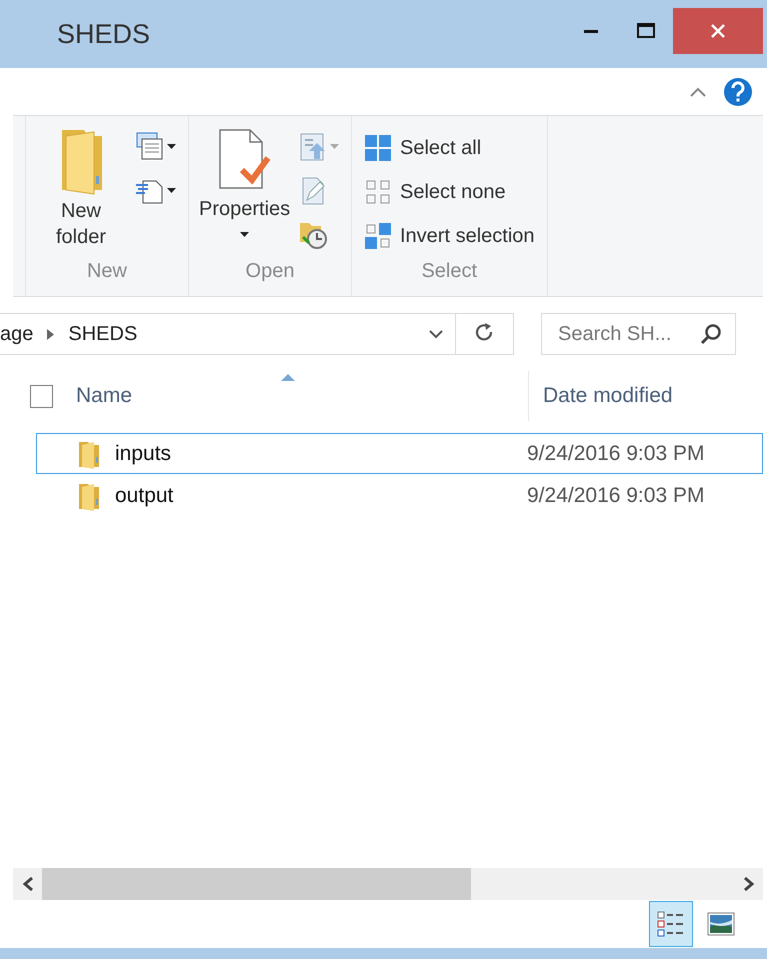  What do you see at coordinates (41, 396) in the screenshot?
I see `select-all-checkbox` at bounding box center [41, 396].